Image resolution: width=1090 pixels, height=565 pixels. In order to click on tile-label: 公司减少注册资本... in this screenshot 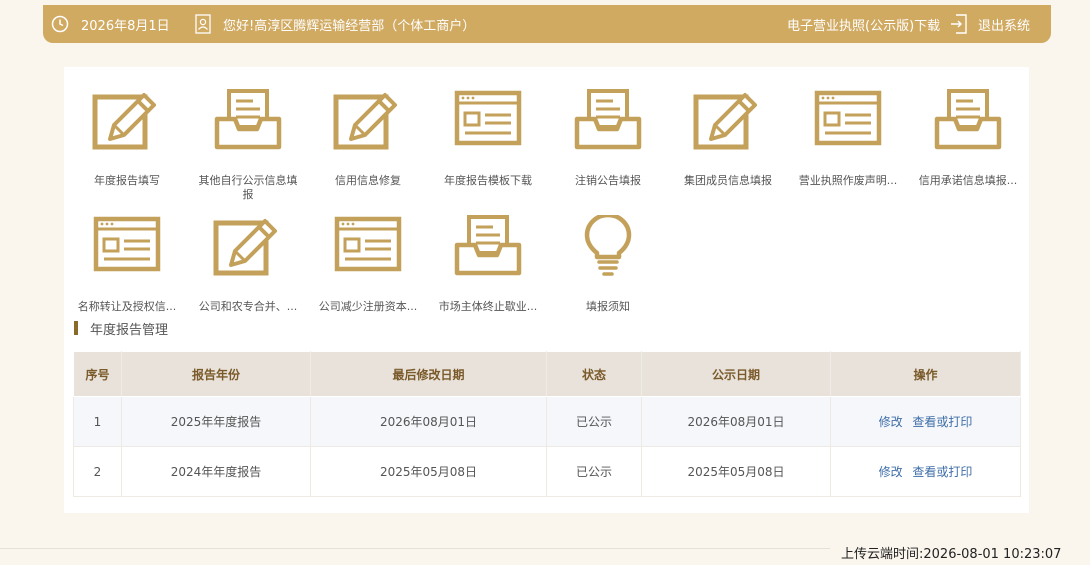, I will do `click(368, 306)`.